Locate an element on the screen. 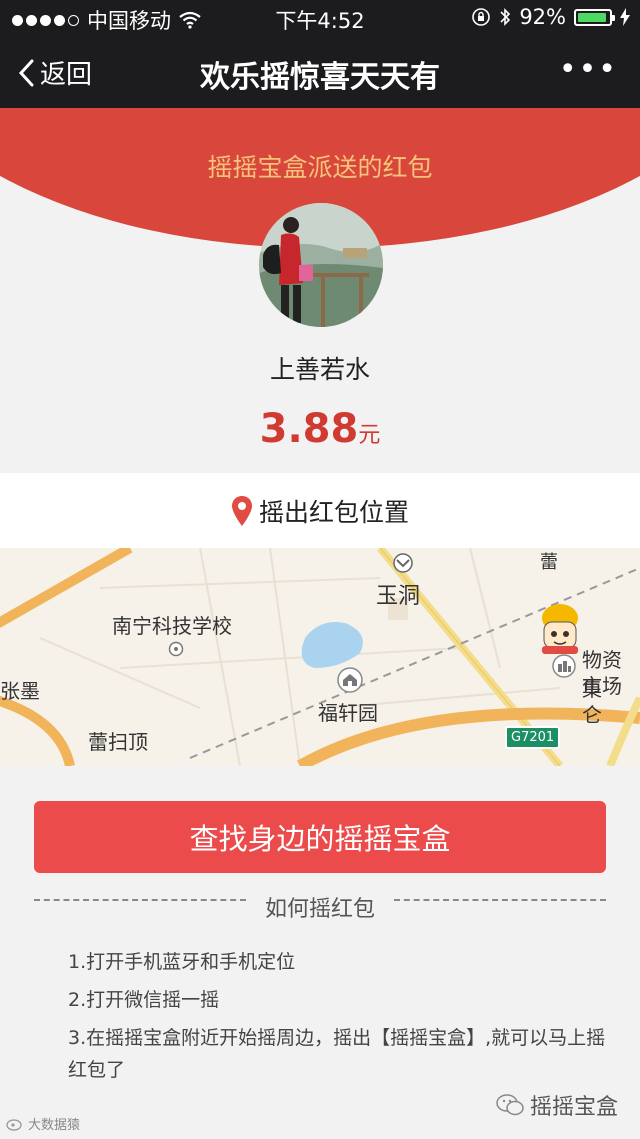 The image size is (640, 1139). status-right: 92% is located at coordinates (550, 17).